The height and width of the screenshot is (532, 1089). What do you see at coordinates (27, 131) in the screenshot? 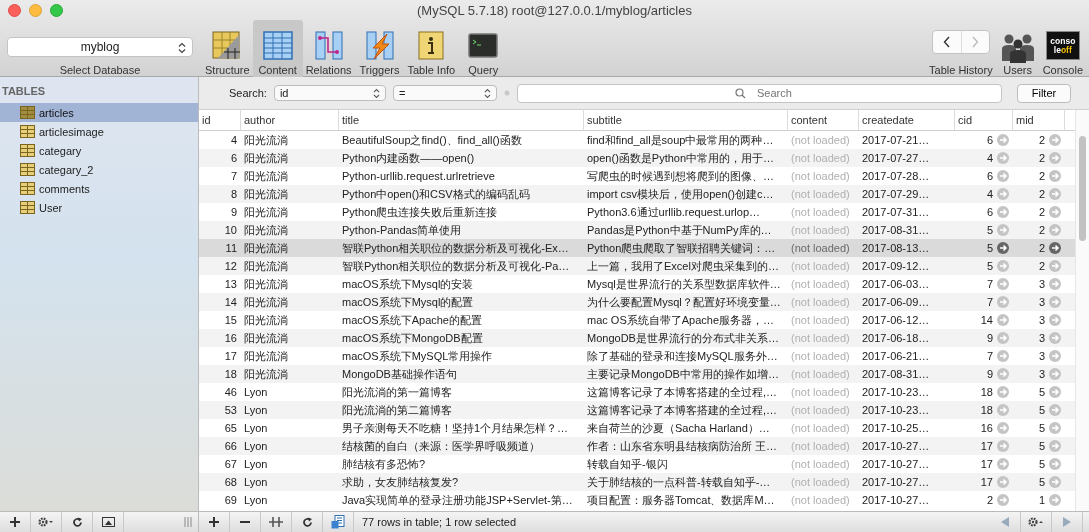
I see `table-icon` at bounding box center [27, 131].